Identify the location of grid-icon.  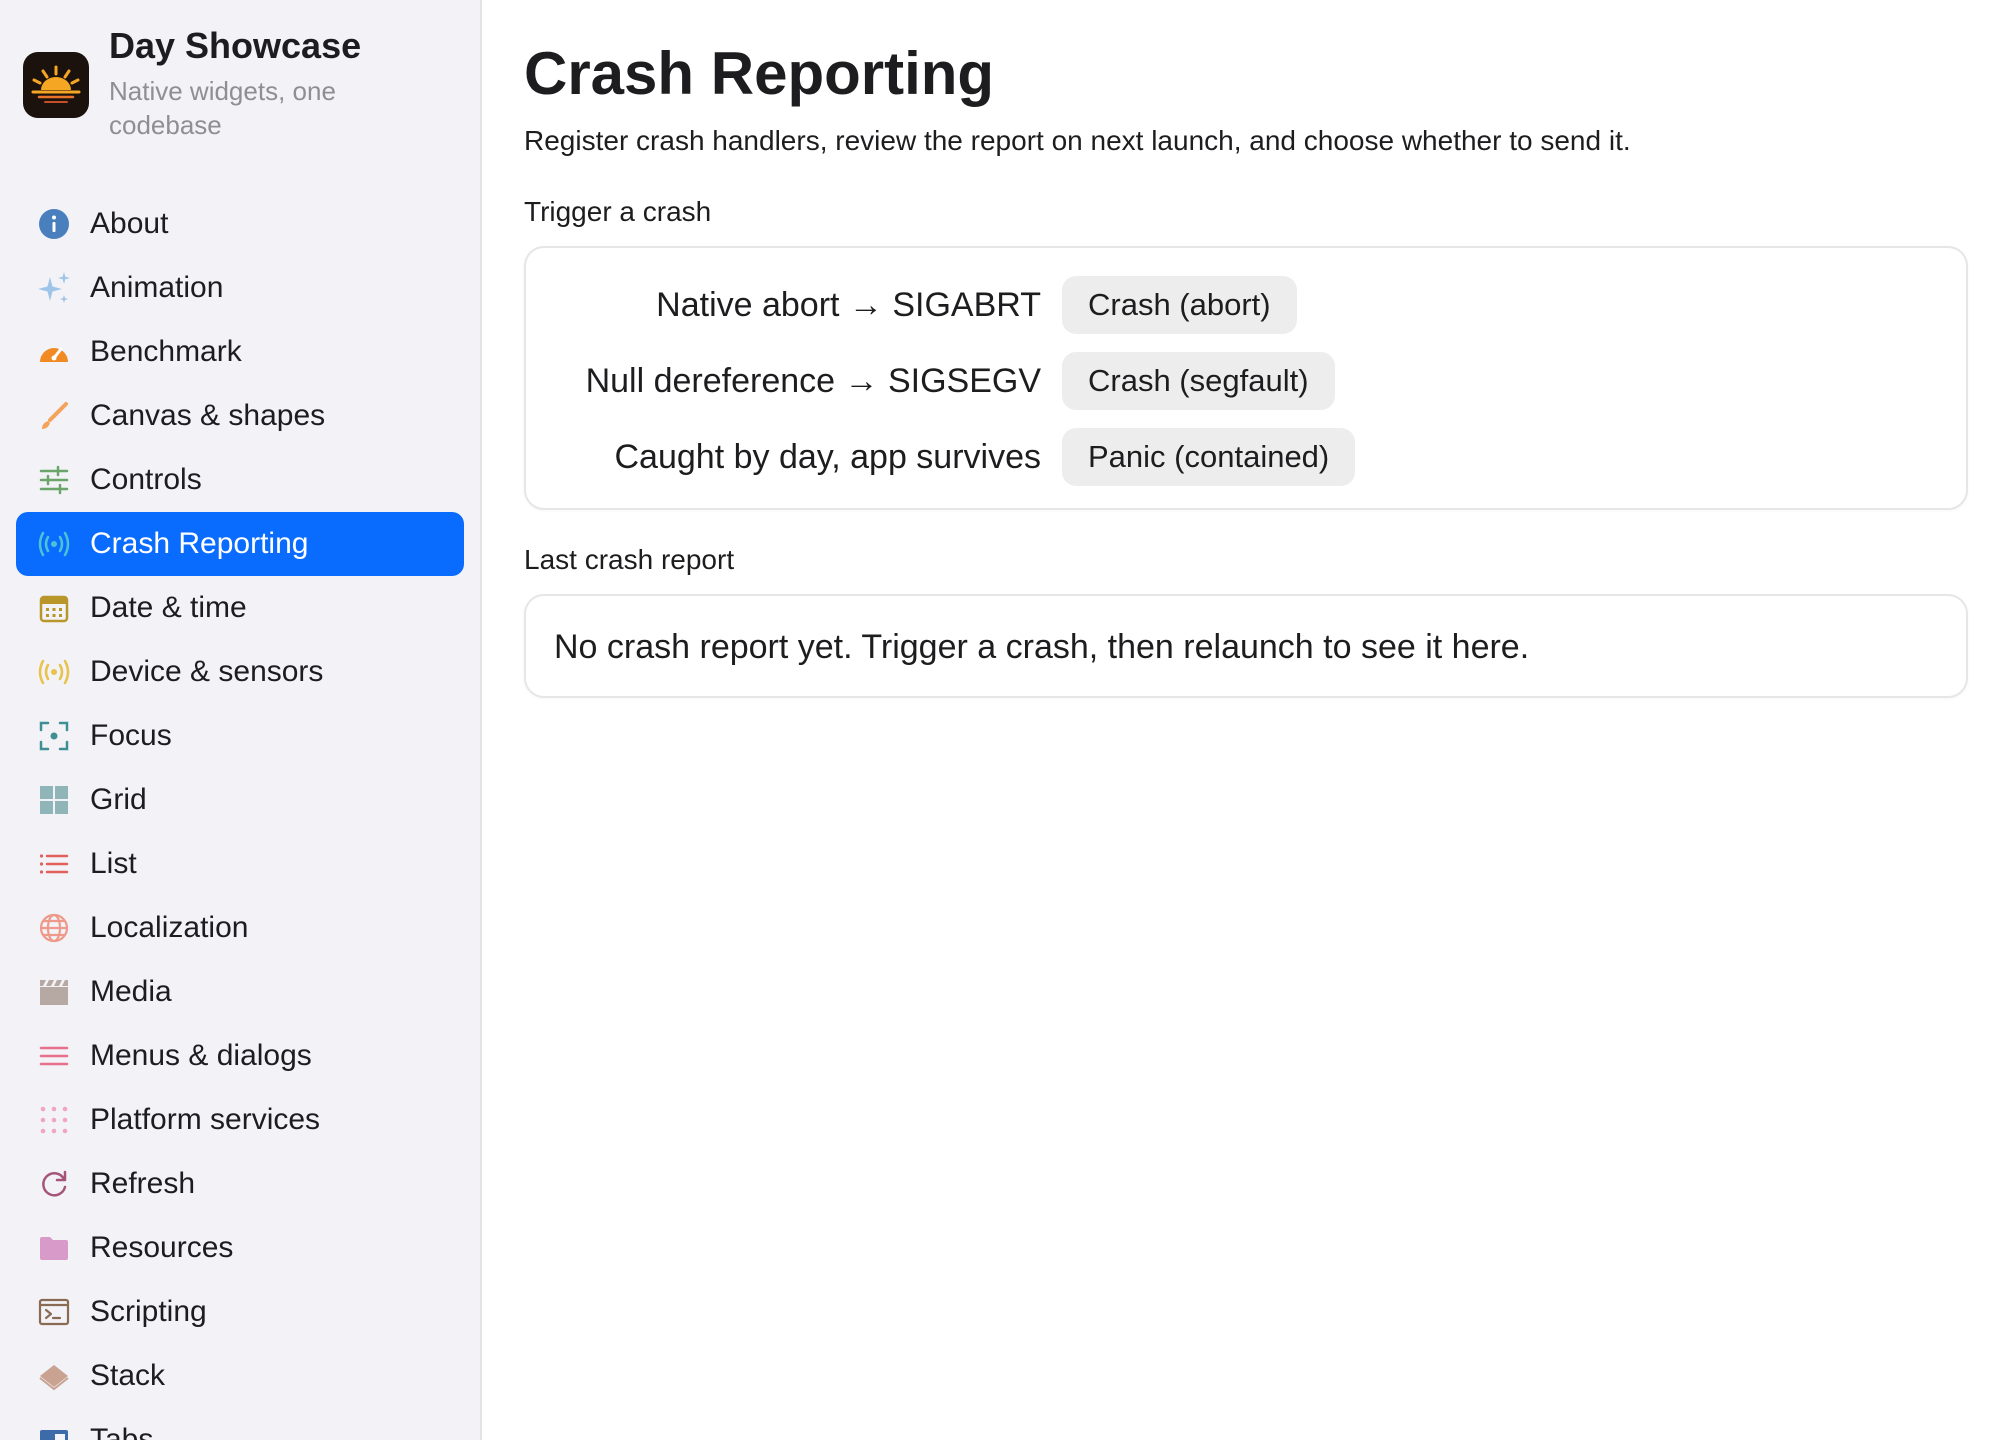
(54, 800).